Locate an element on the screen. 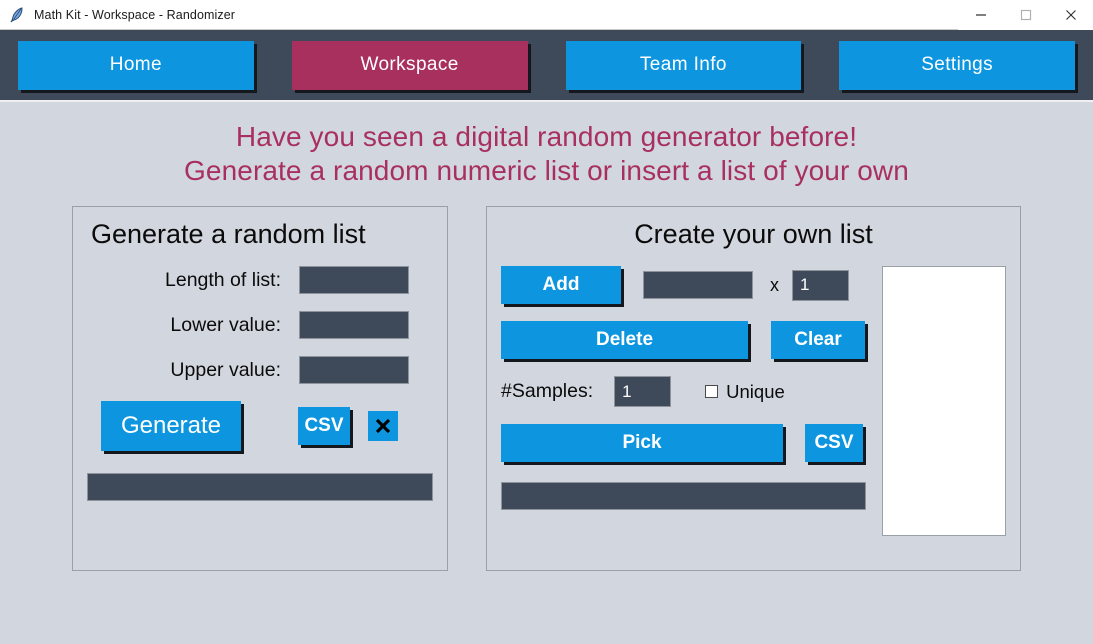 The height and width of the screenshot is (644, 1093). clear-button: Clear is located at coordinates (818, 340).